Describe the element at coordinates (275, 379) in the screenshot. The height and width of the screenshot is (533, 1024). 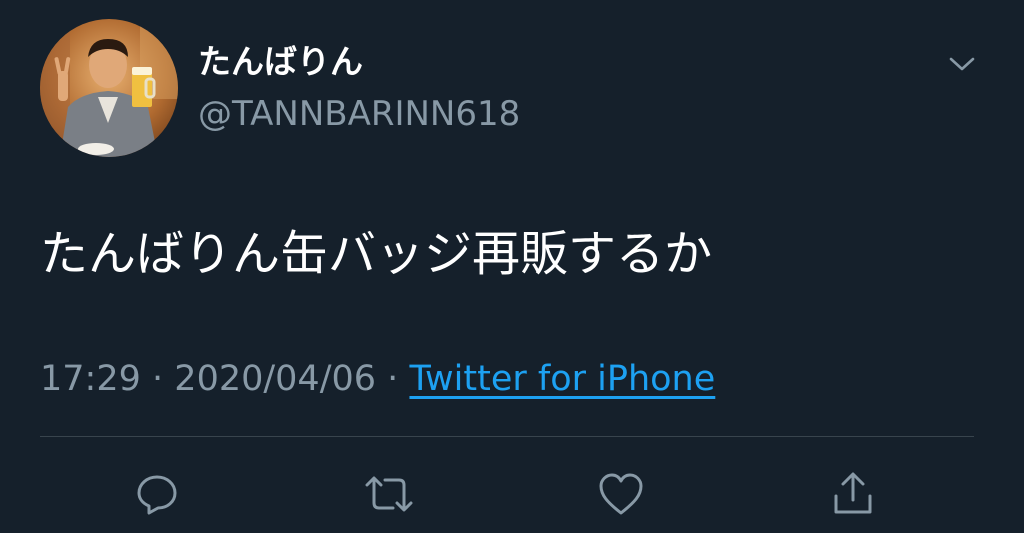
I see `tweet-date: 2020/04/06` at that location.